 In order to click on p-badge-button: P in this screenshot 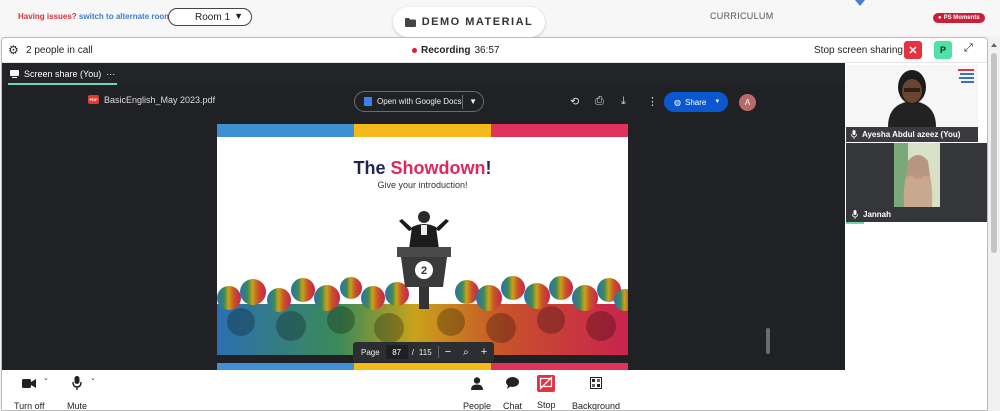, I will do `click(943, 50)`.